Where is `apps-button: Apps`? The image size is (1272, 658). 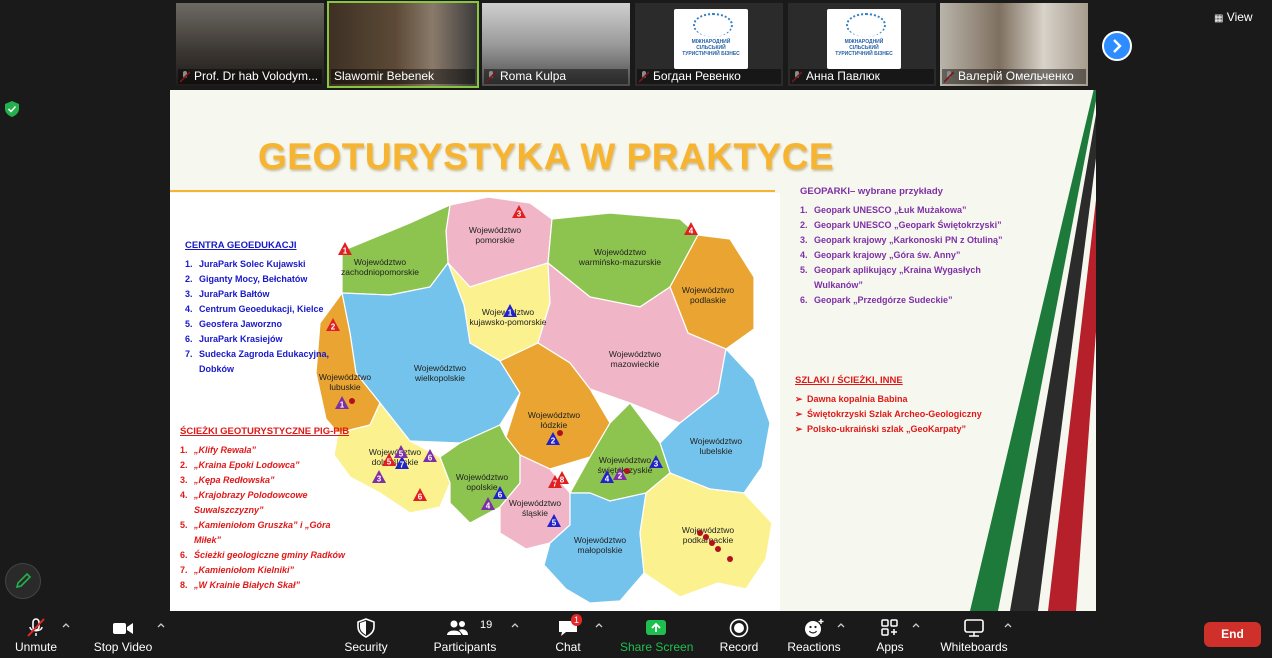
apps-button: Apps is located at coordinates (890, 634).